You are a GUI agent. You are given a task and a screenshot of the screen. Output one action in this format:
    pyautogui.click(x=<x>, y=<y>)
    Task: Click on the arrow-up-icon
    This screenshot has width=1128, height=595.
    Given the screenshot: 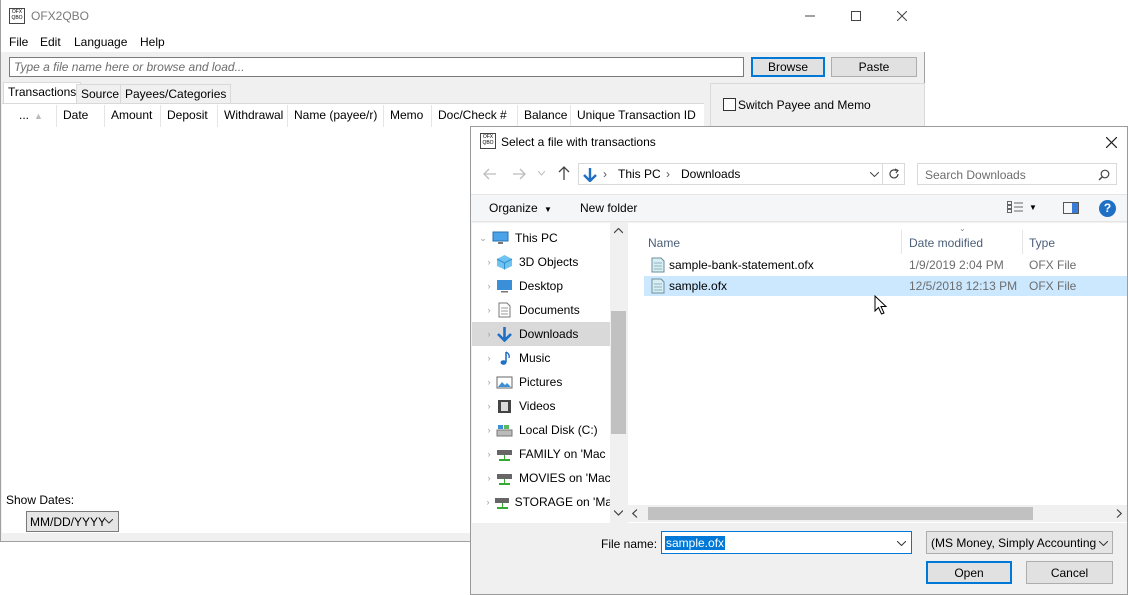 What is the action you would take?
    pyautogui.click(x=564, y=173)
    